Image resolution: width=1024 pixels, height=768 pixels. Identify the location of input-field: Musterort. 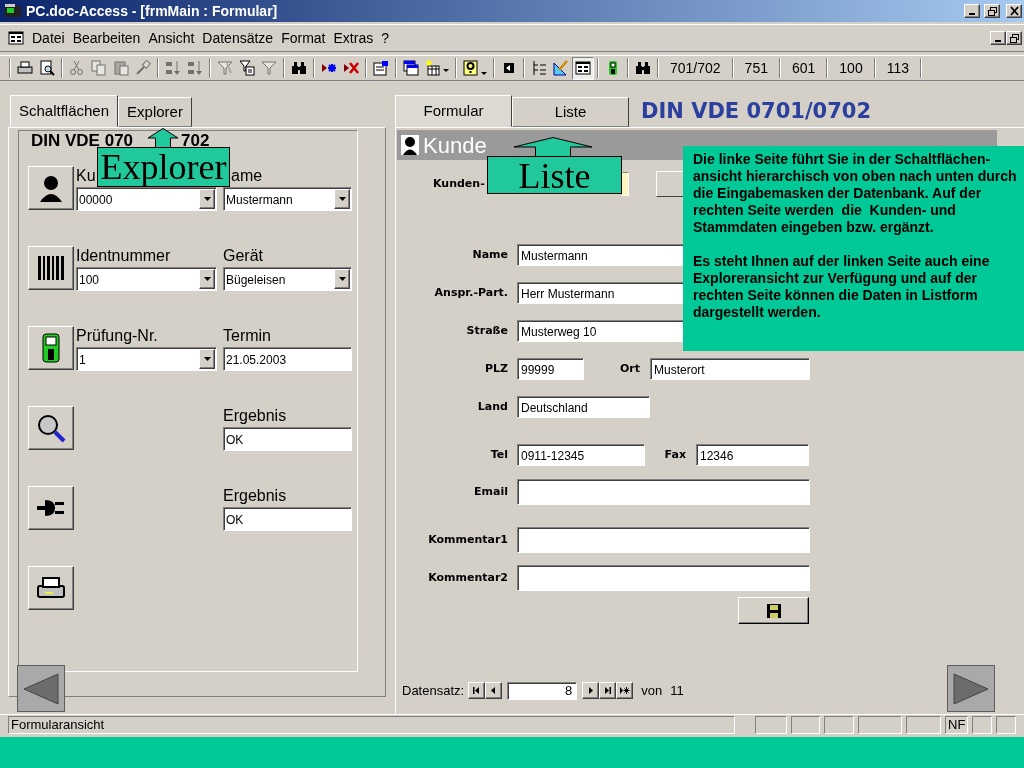
(730, 369).